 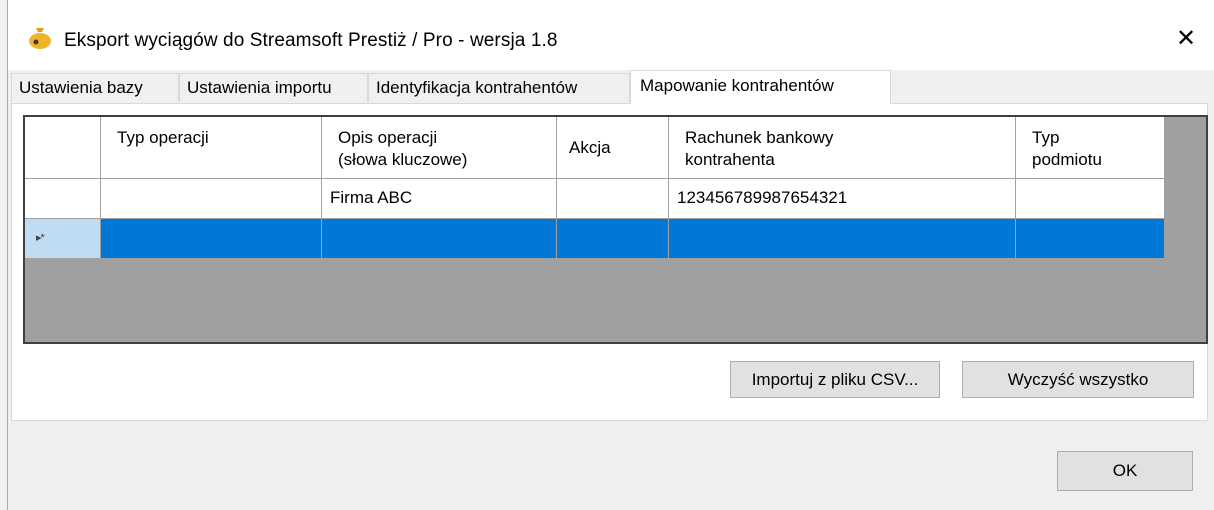 What do you see at coordinates (163, 137) in the screenshot?
I see `column-header-label: Typ operacji` at bounding box center [163, 137].